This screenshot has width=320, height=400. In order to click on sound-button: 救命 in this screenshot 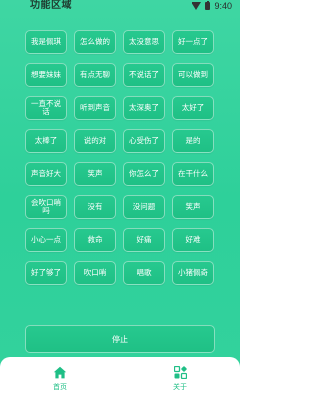, I will do `click(95, 240)`.